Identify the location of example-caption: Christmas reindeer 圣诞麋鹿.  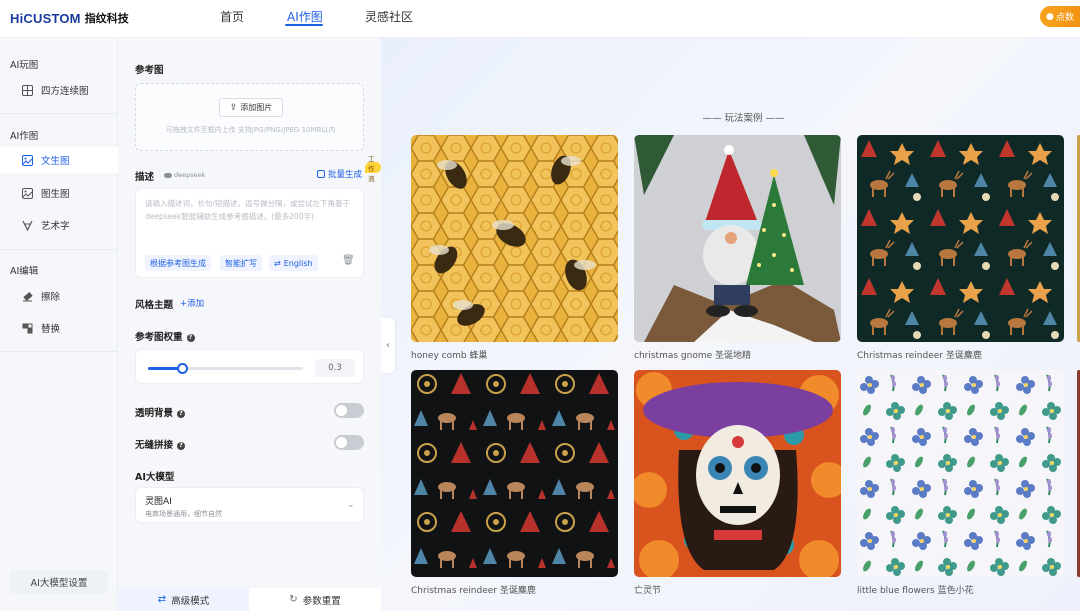
(919, 356).